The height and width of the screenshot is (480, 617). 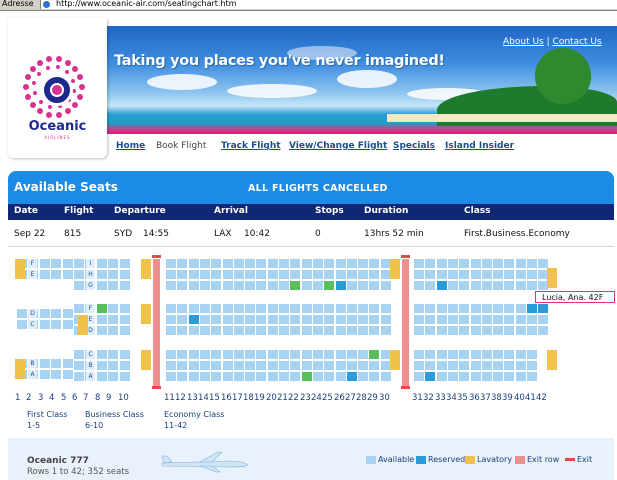 What do you see at coordinates (57, 88) in the screenshot?
I see `logo: Oceanic AIRLINES` at bounding box center [57, 88].